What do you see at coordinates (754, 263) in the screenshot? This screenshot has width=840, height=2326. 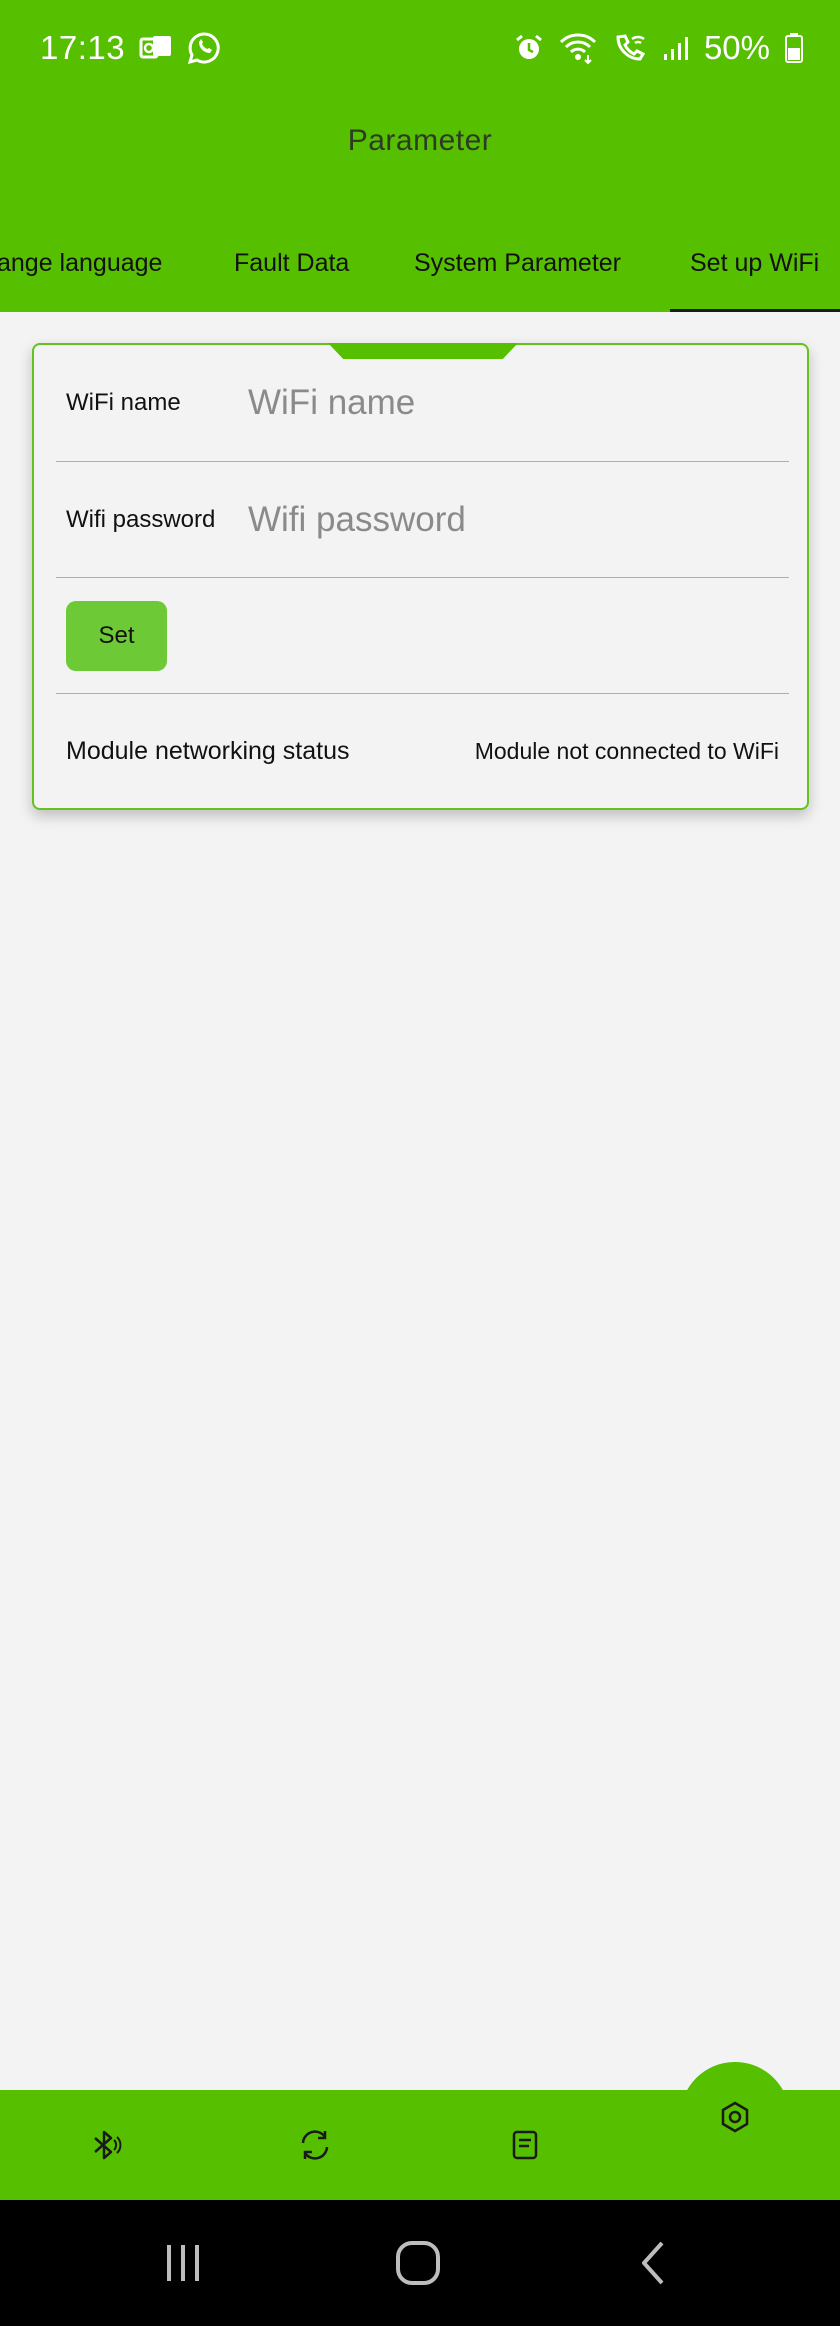 I see `tab-set-up-wifi: Set up WiFi` at bounding box center [754, 263].